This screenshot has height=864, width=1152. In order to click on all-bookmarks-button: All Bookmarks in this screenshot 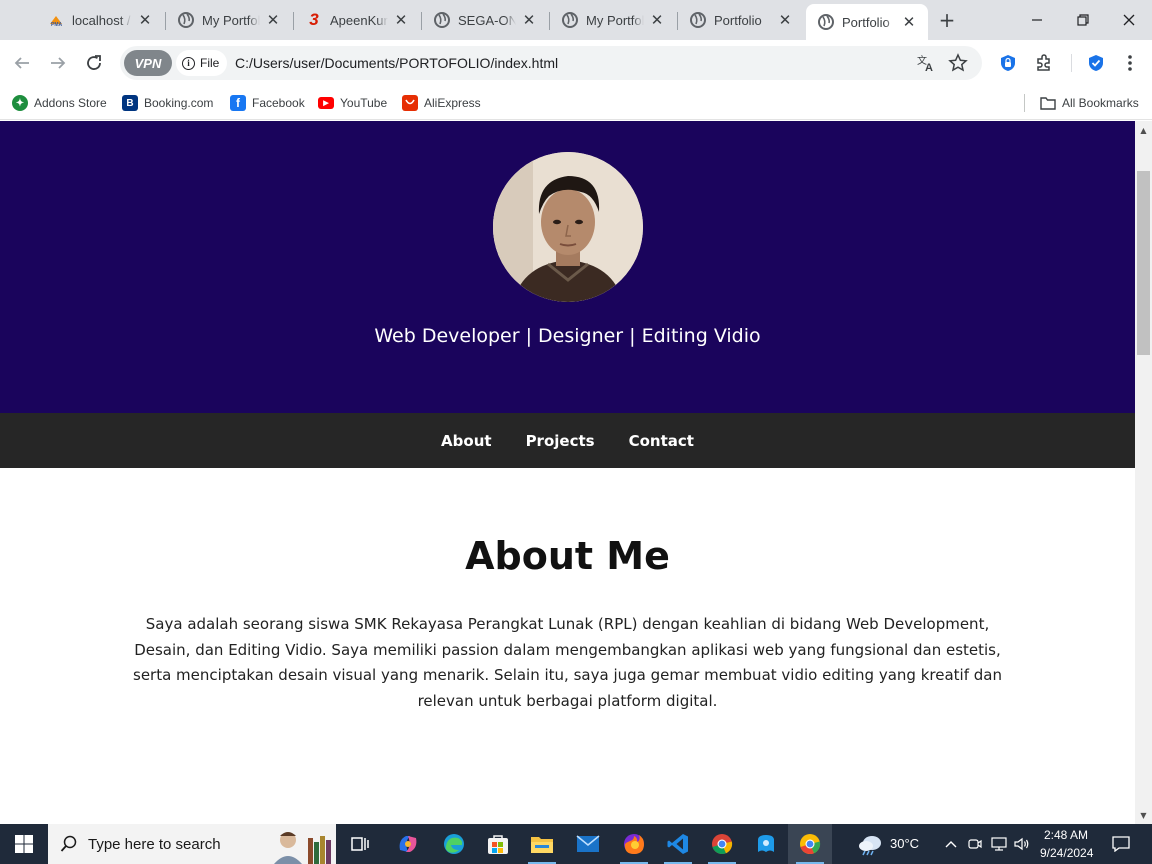, I will do `click(1089, 103)`.